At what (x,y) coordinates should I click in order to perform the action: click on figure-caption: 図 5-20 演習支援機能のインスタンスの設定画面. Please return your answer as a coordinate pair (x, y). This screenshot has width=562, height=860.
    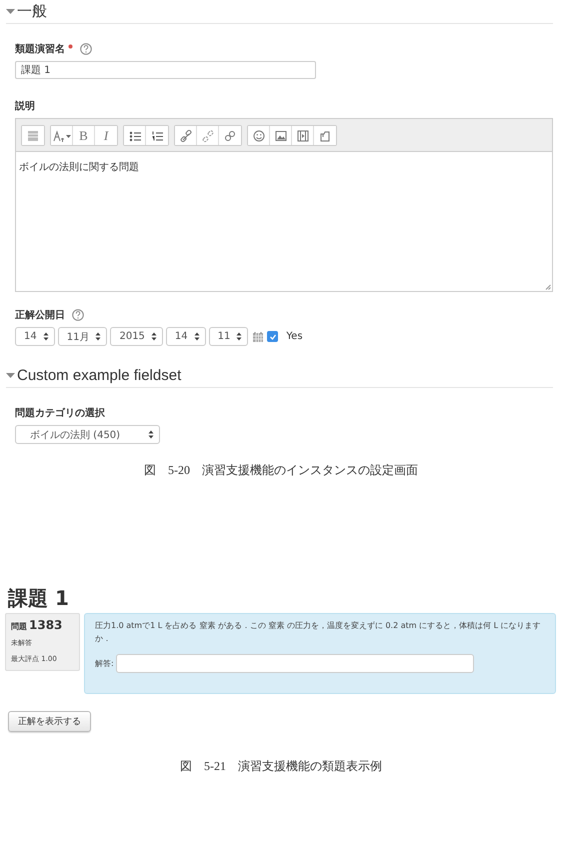
    Looking at the image, I should click on (281, 470).